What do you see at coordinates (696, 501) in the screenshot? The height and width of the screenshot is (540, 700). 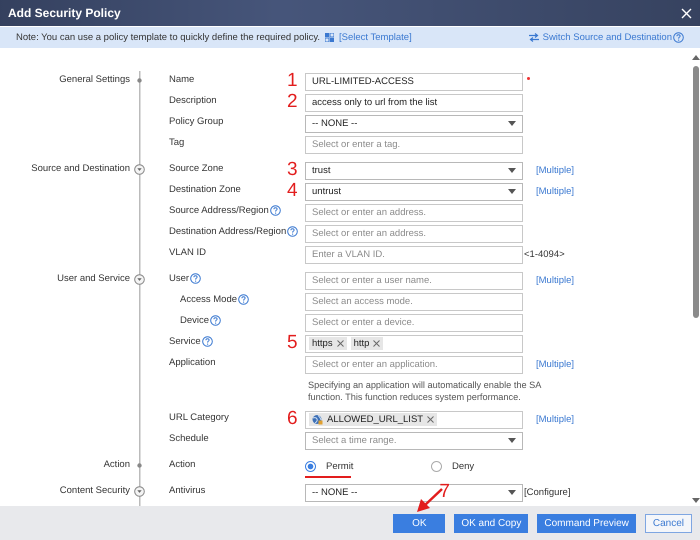 I see `scroll-down-icon` at bounding box center [696, 501].